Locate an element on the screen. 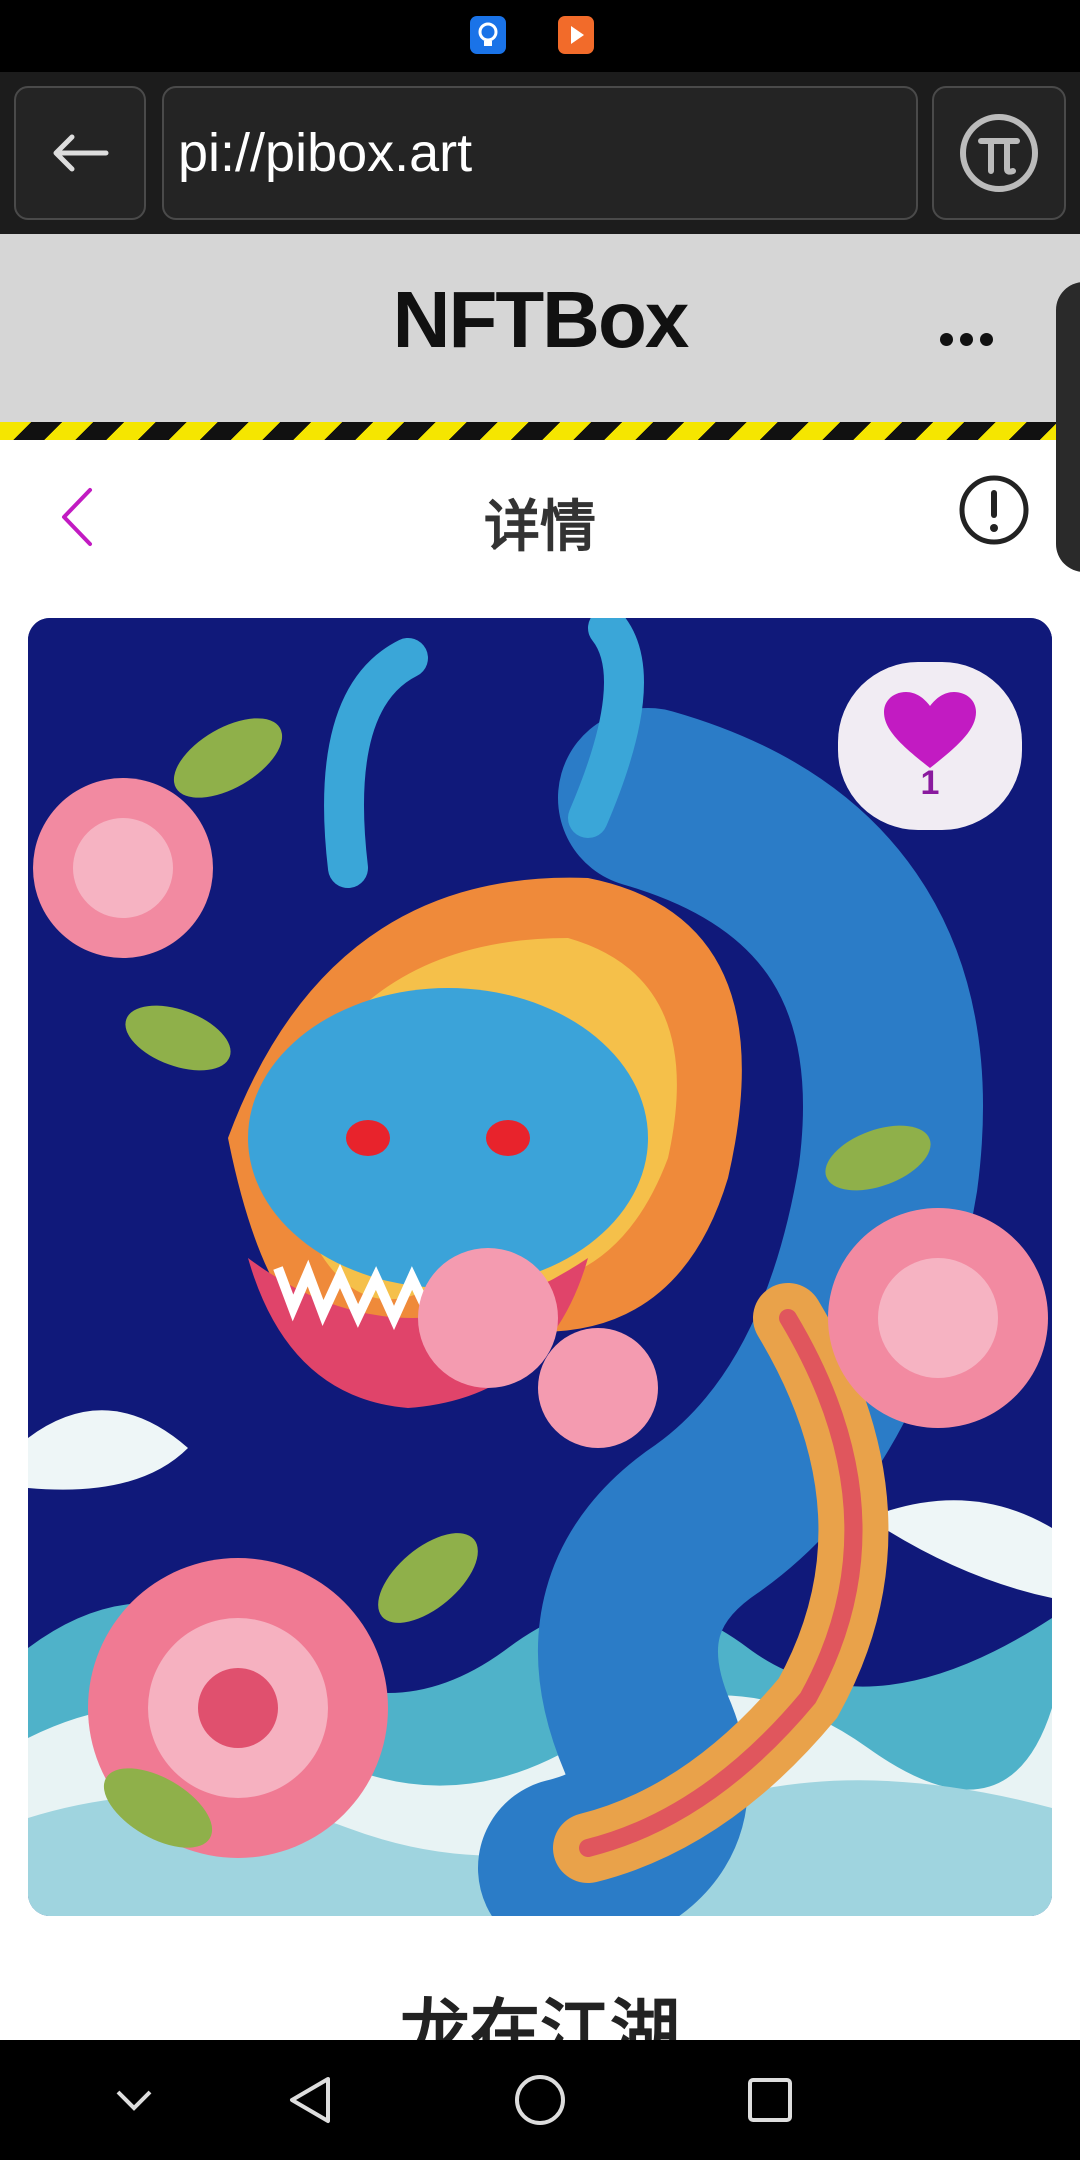 This screenshot has width=1080, height=2160. browser-toolbar: pi://pibox.art is located at coordinates (540, 153).